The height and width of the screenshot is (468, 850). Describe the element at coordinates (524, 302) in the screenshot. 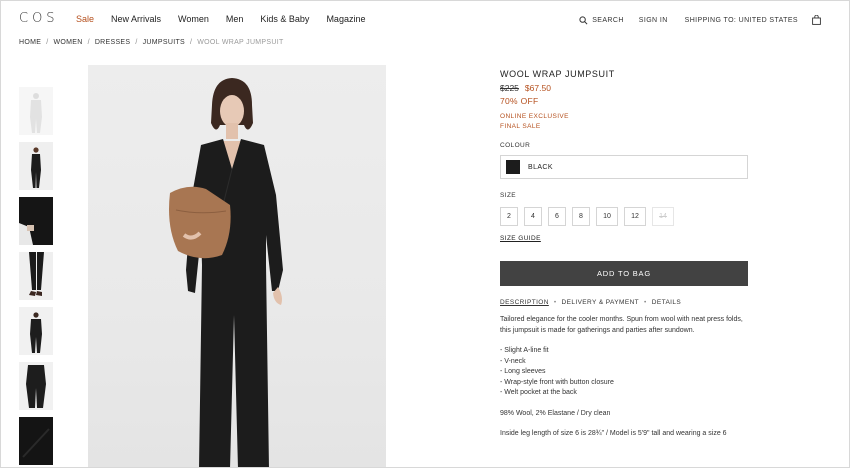

I see `tab-description: DESCRIPTION` at that location.